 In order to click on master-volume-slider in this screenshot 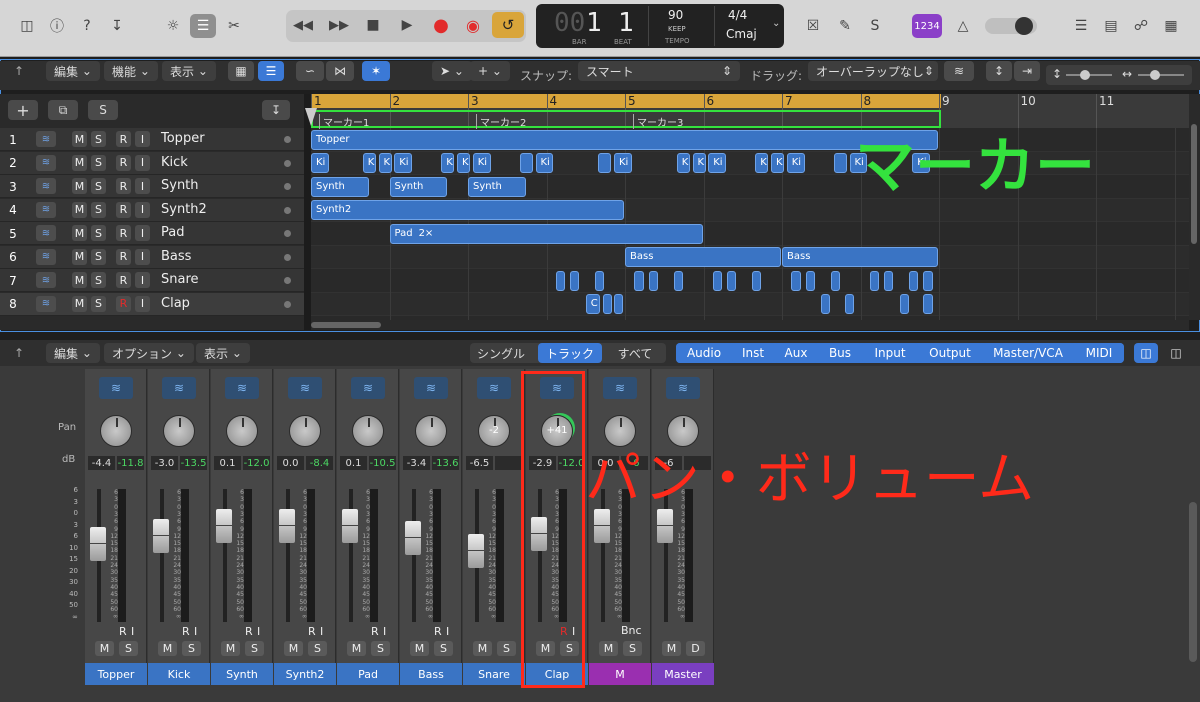, I will do `click(1011, 26)`.